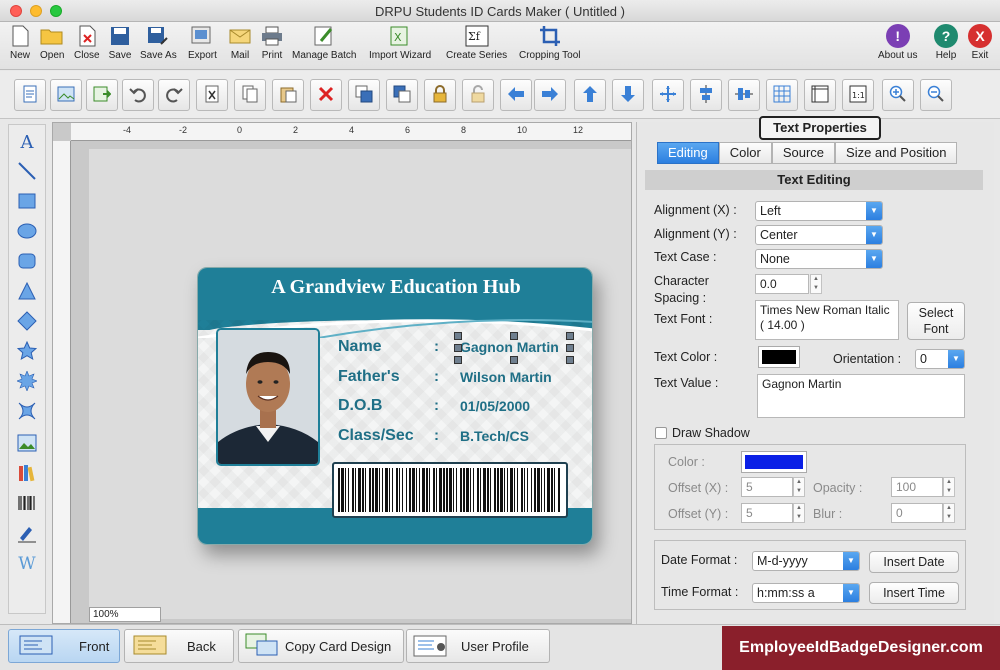 The image size is (1000, 670). Describe the element at coordinates (450, 490) in the screenshot. I see `barcode` at that location.